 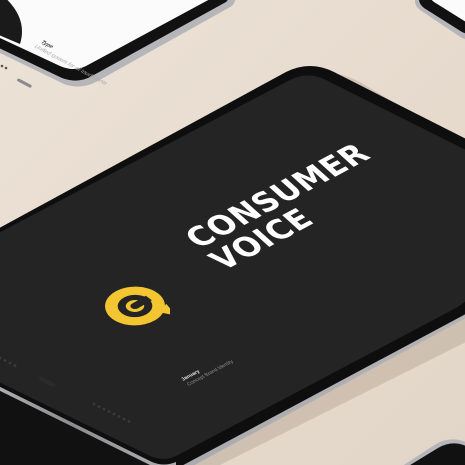 What do you see at coordinates (137, 306) in the screenshot?
I see `speech-bubble-c-icon` at bounding box center [137, 306].